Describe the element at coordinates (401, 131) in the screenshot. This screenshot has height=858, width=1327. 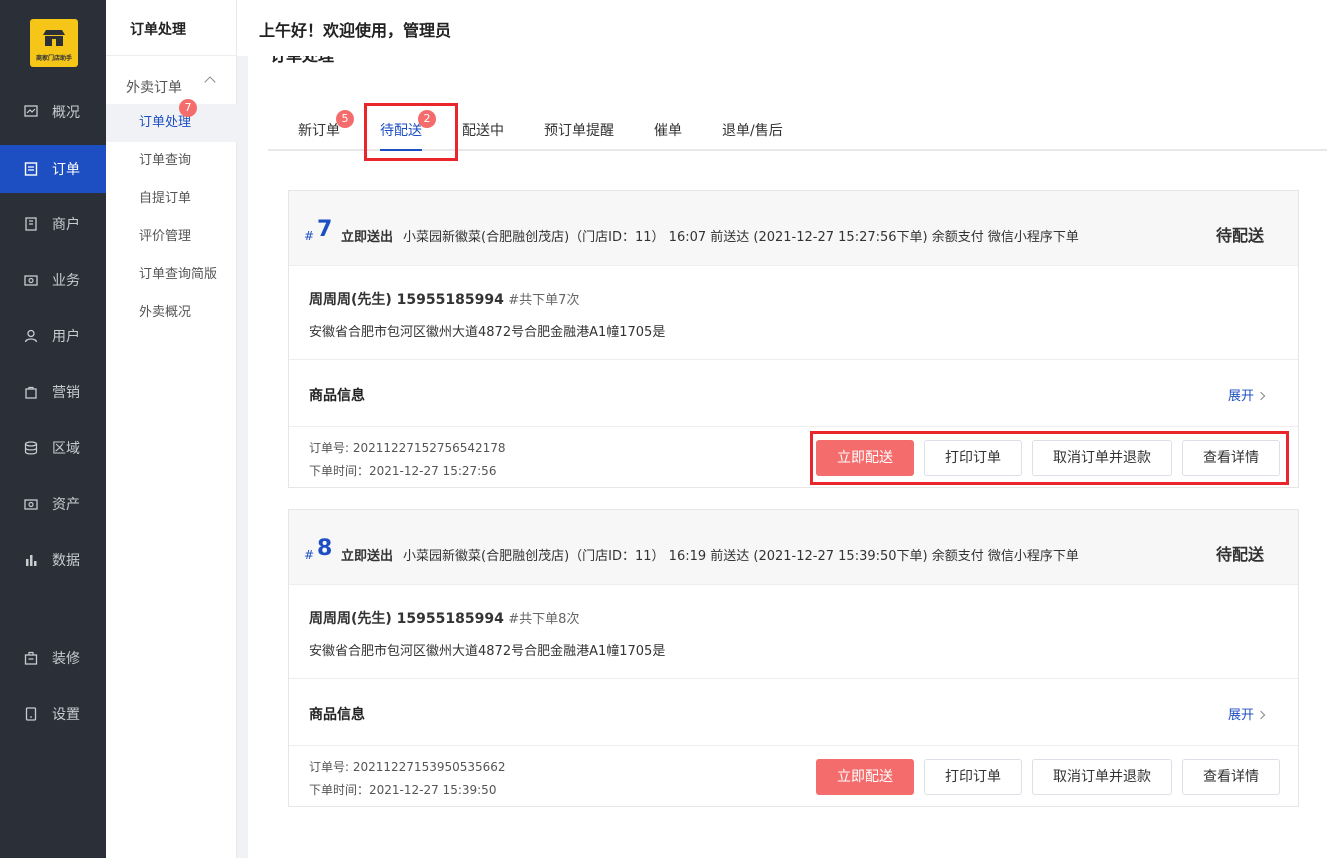
I see `tab-label: 待配送` at that location.